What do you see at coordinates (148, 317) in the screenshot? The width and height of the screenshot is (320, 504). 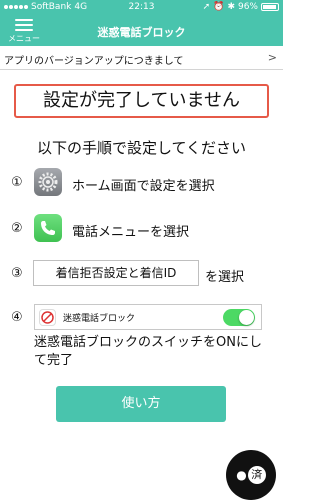 I see `call-blocking-row: 迷惑電話ブロック` at bounding box center [148, 317].